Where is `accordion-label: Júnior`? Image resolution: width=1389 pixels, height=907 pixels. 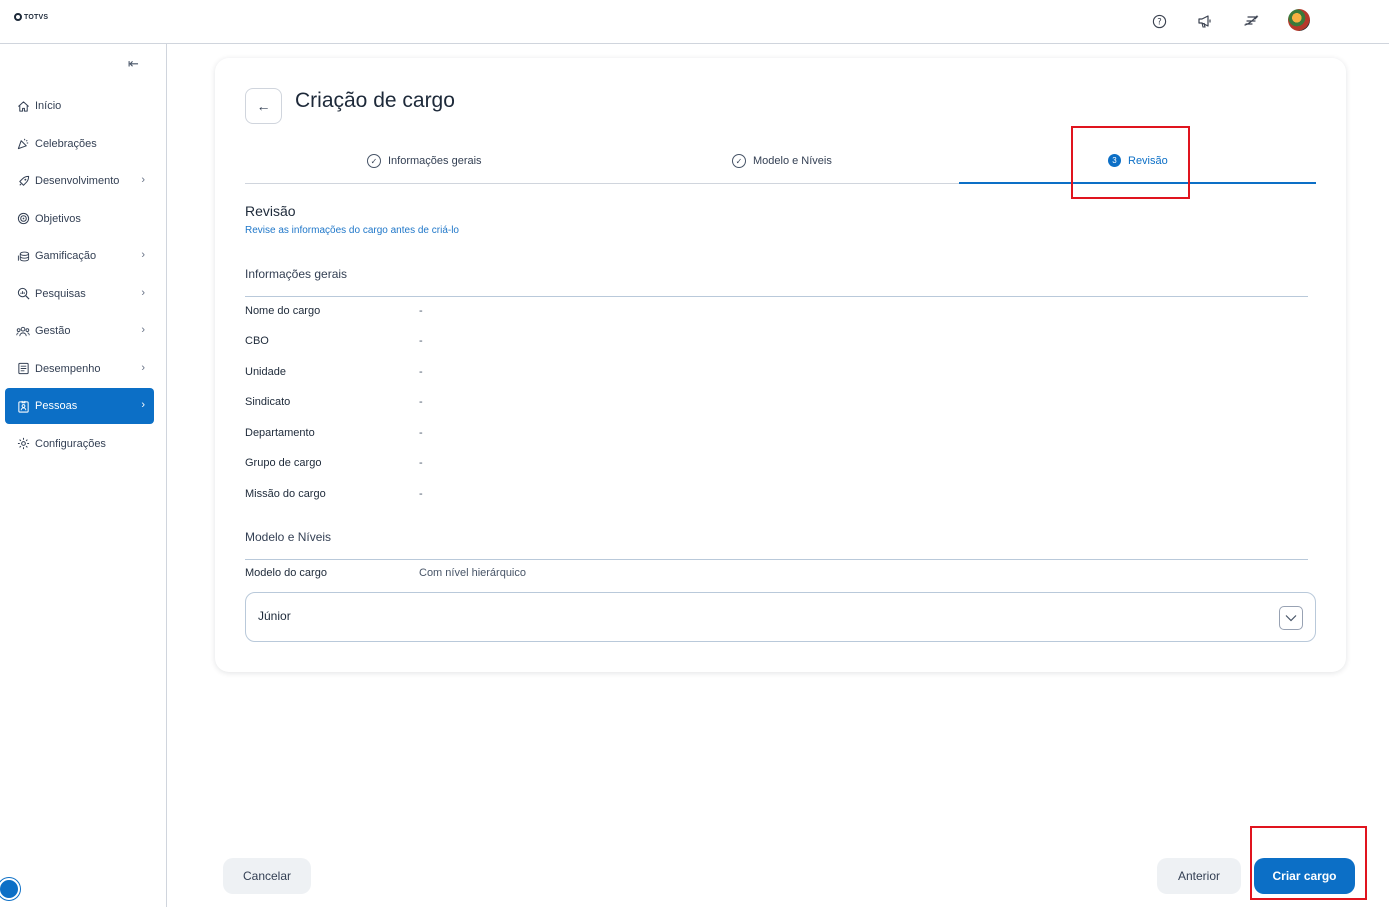 accordion-label: Júnior is located at coordinates (274, 616).